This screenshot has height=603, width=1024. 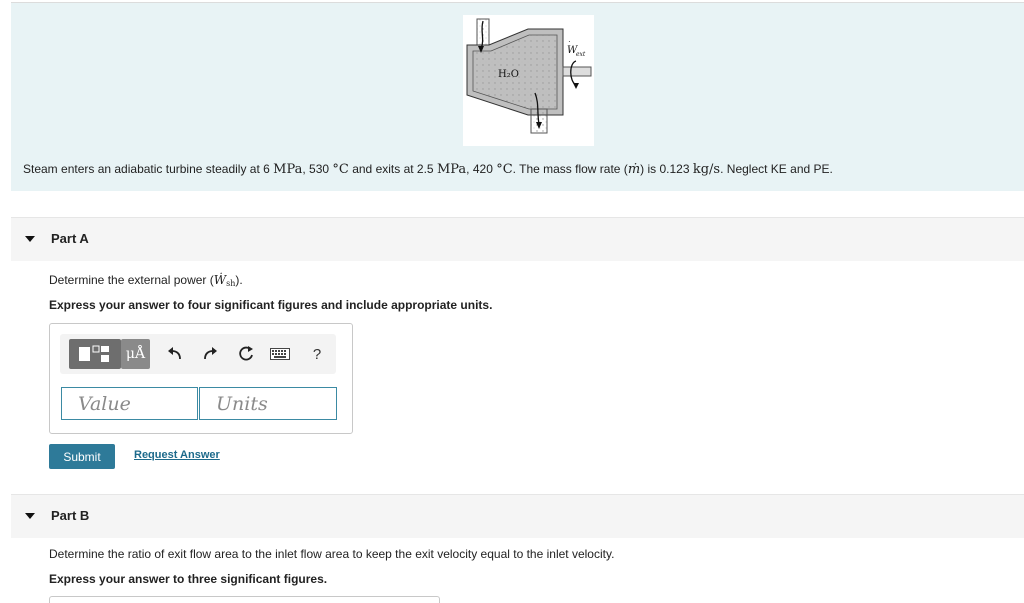 What do you see at coordinates (268, 403) in the screenshot?
I see `units-input: Units` at bounding box center [268, 403].